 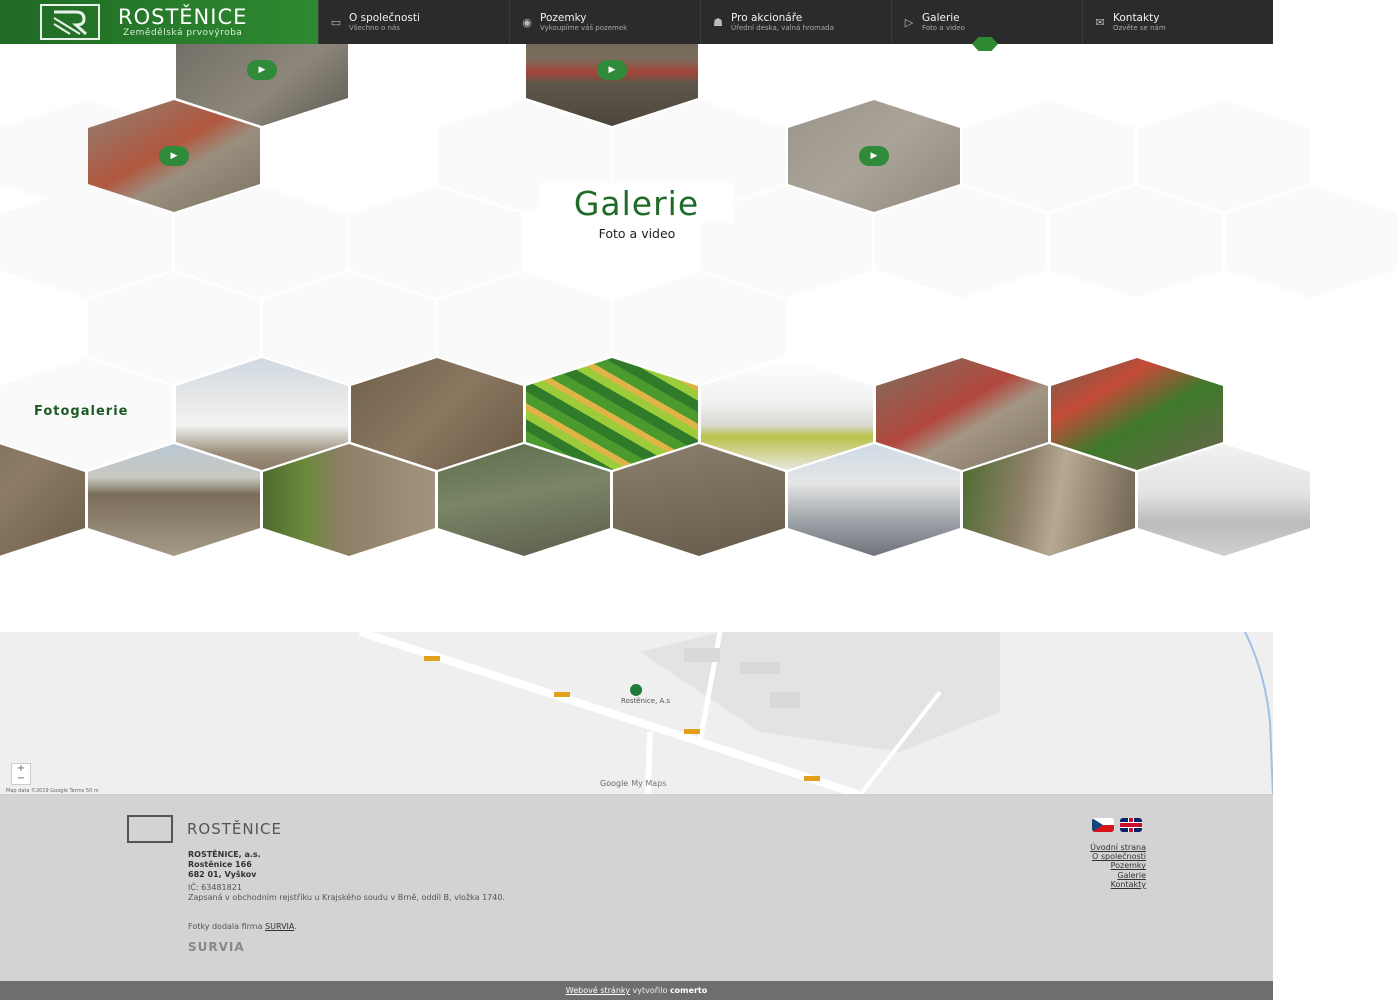 I want to click on nav-label: Pozemky, so click(x=563, y=17).